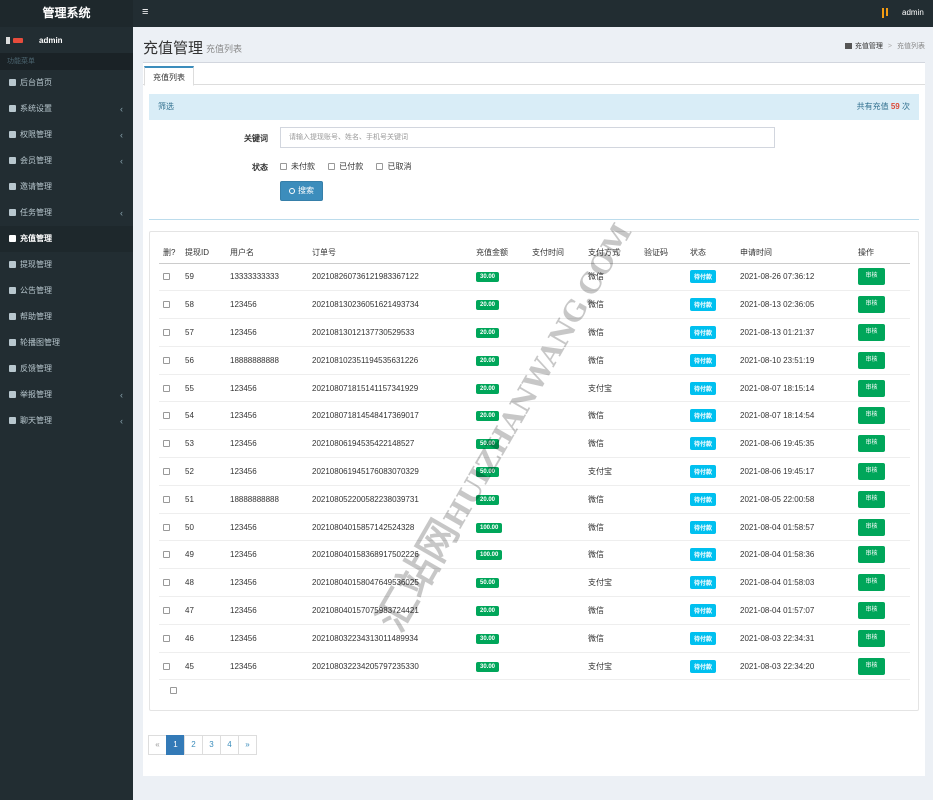 The width and height of the screenshot is (933, 800). Describe the element at coordinates (66, 291) in the screenshot. I see `sidebar-item-8: 公告管理` at that location.